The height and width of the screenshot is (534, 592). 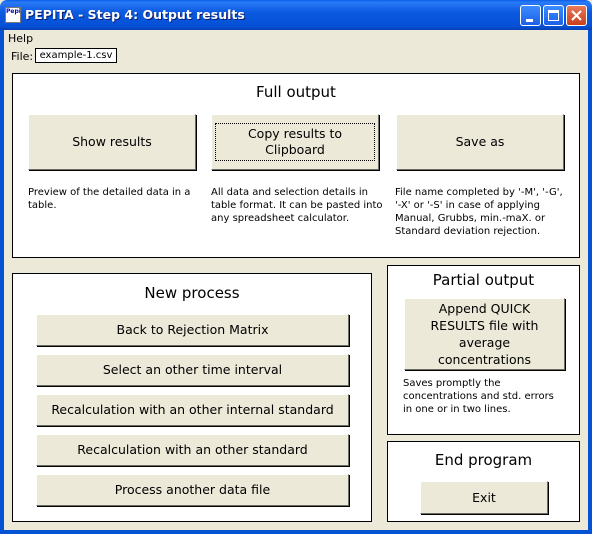 What do you see at coordinates (192, 293) in the screenshot?
I see `new-process-title: New process` at bounding box center [192, 293].